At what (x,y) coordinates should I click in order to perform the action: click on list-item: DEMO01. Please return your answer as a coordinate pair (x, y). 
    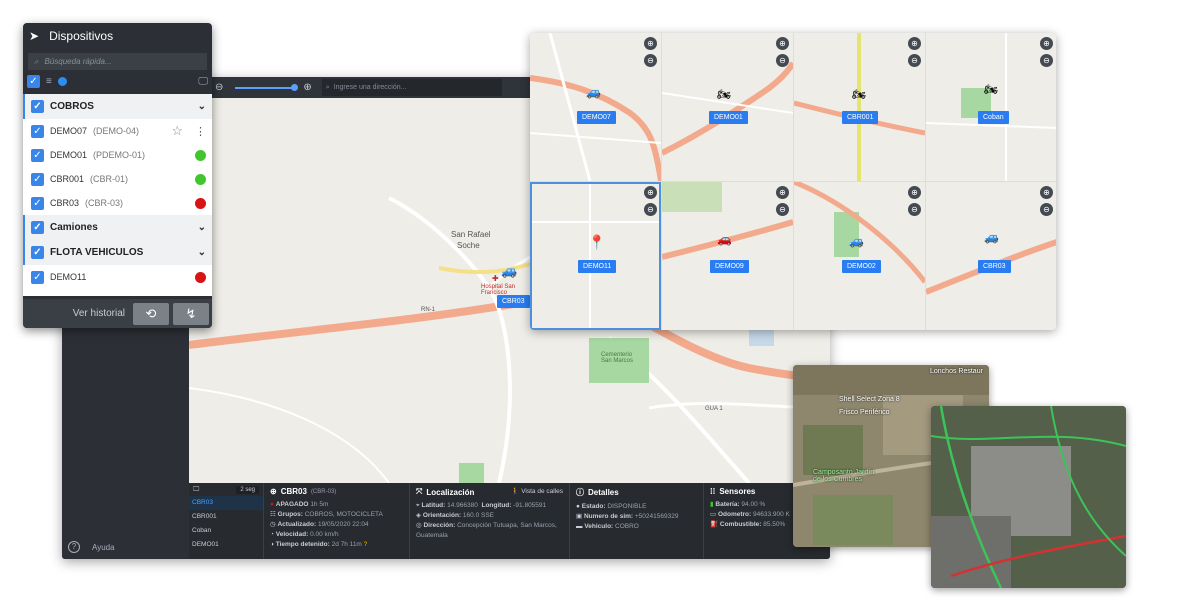
    Looking at the image, I should click on (226, 545).